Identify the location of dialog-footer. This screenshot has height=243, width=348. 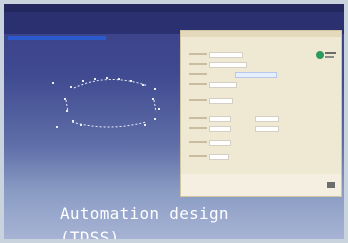
(261, 185).